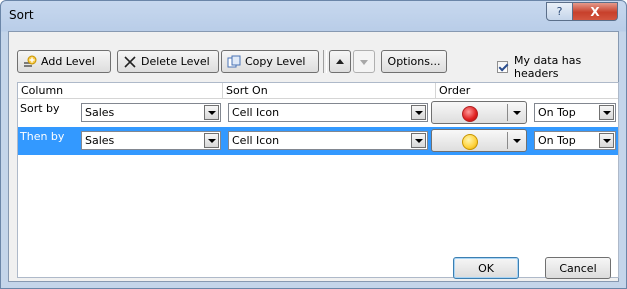  Describe the element at coordinates (40, 108) in the screenshot. I see `row-label: Sort by` at that location.